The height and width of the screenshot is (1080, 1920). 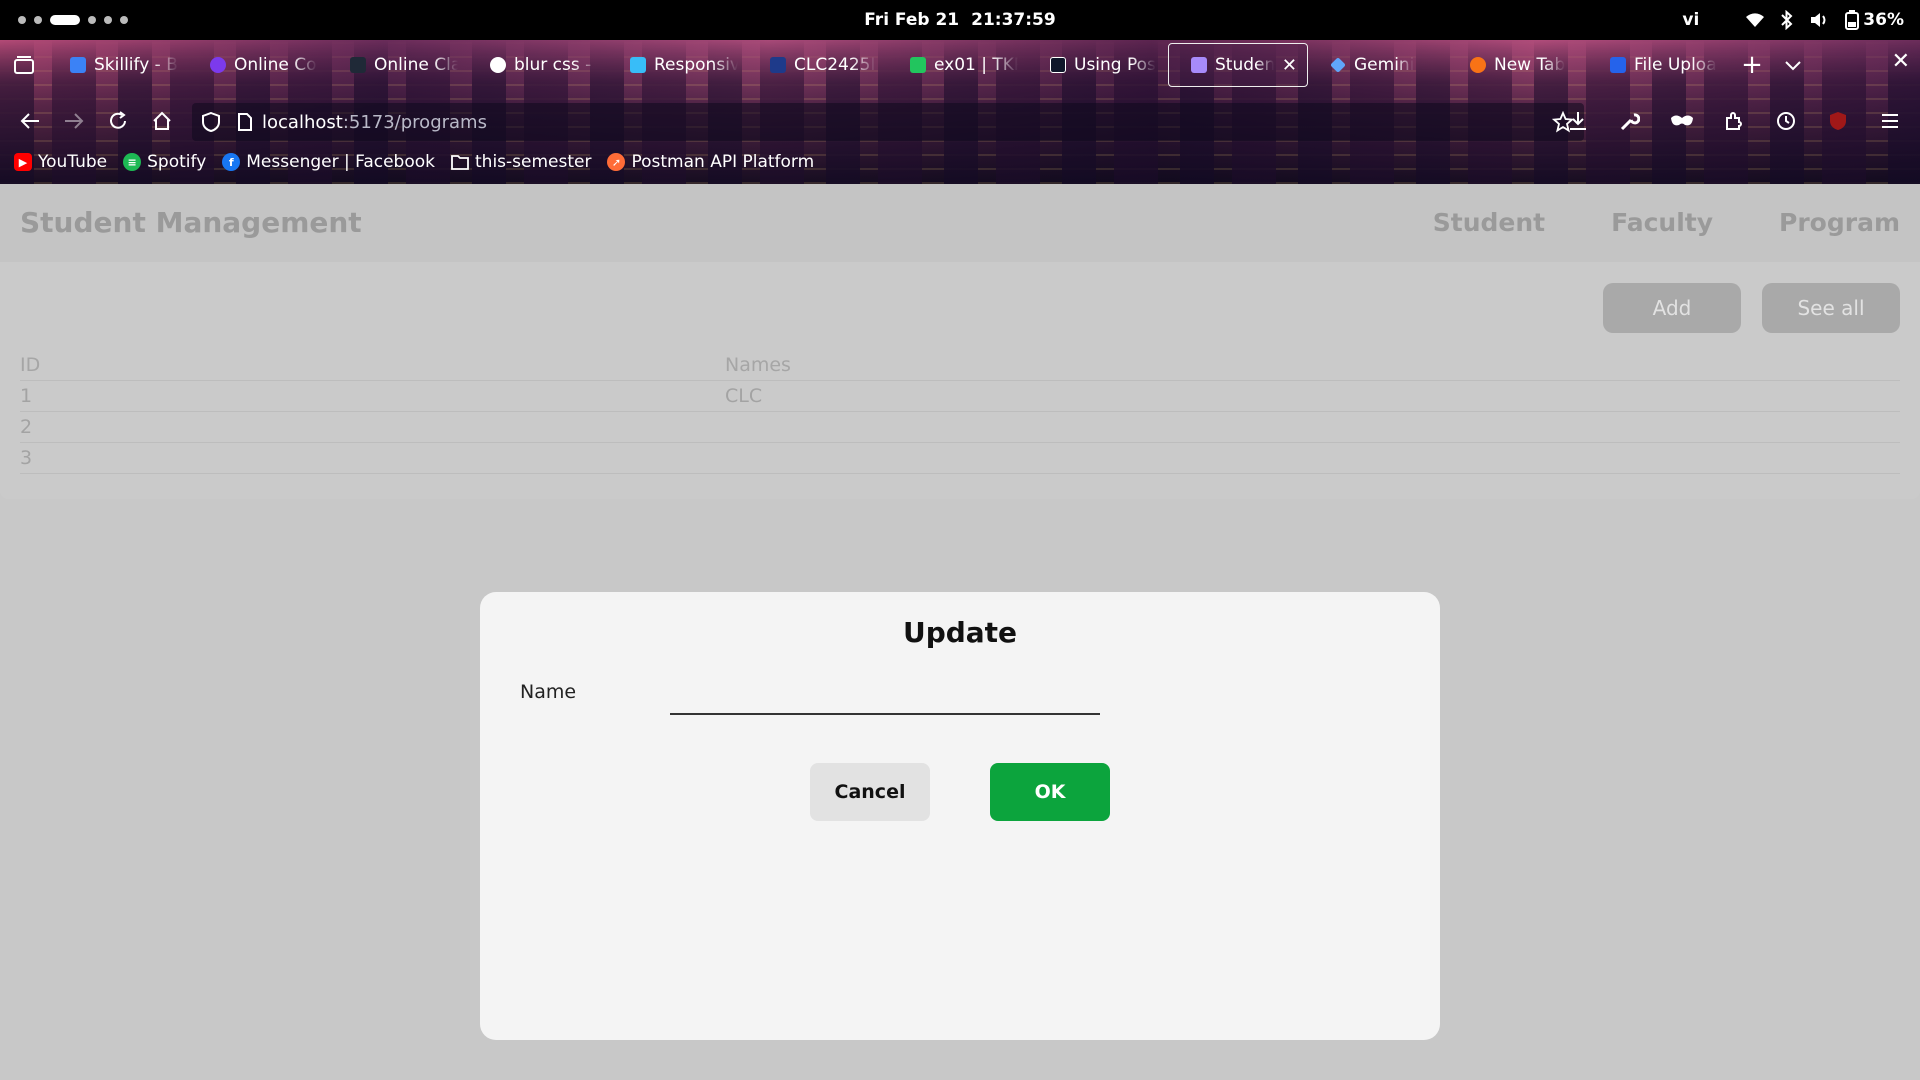 I want to click on browser-tab: File Uploa, so click(x=1658, y=65).